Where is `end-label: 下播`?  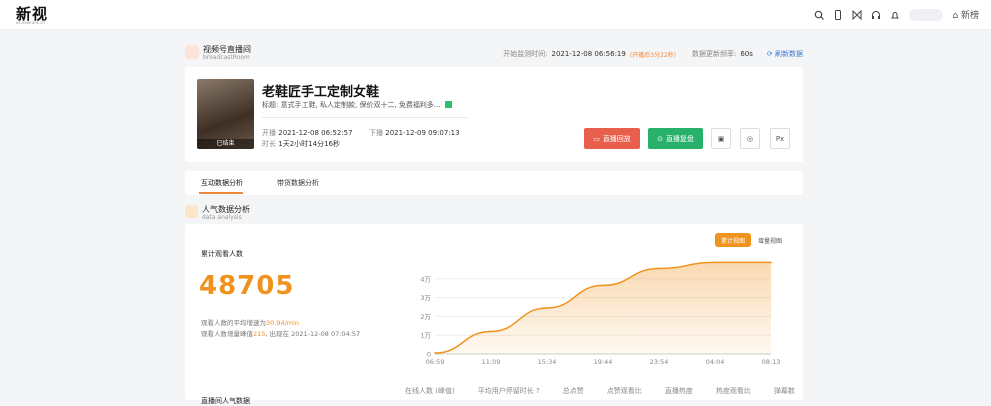
end-label: 下播 is located at coordinates (376, 133).